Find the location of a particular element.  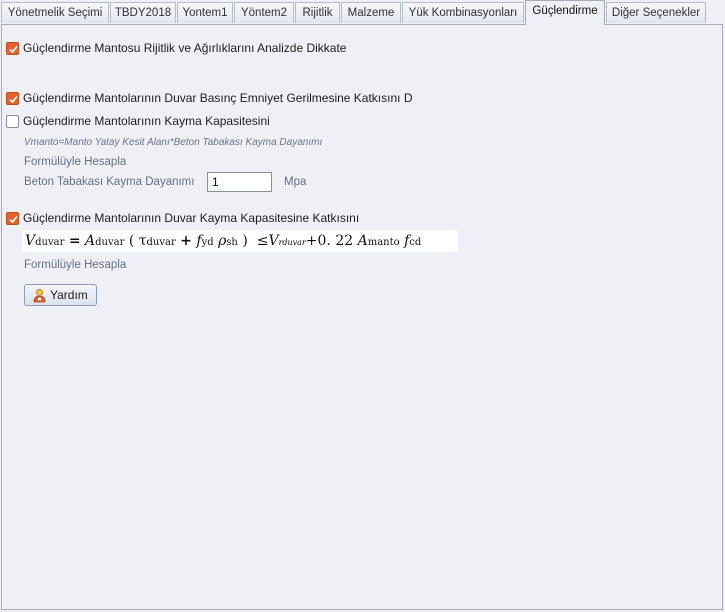

formula-caption: Formülüyle Hesapla is located at coordinates (75, 265).